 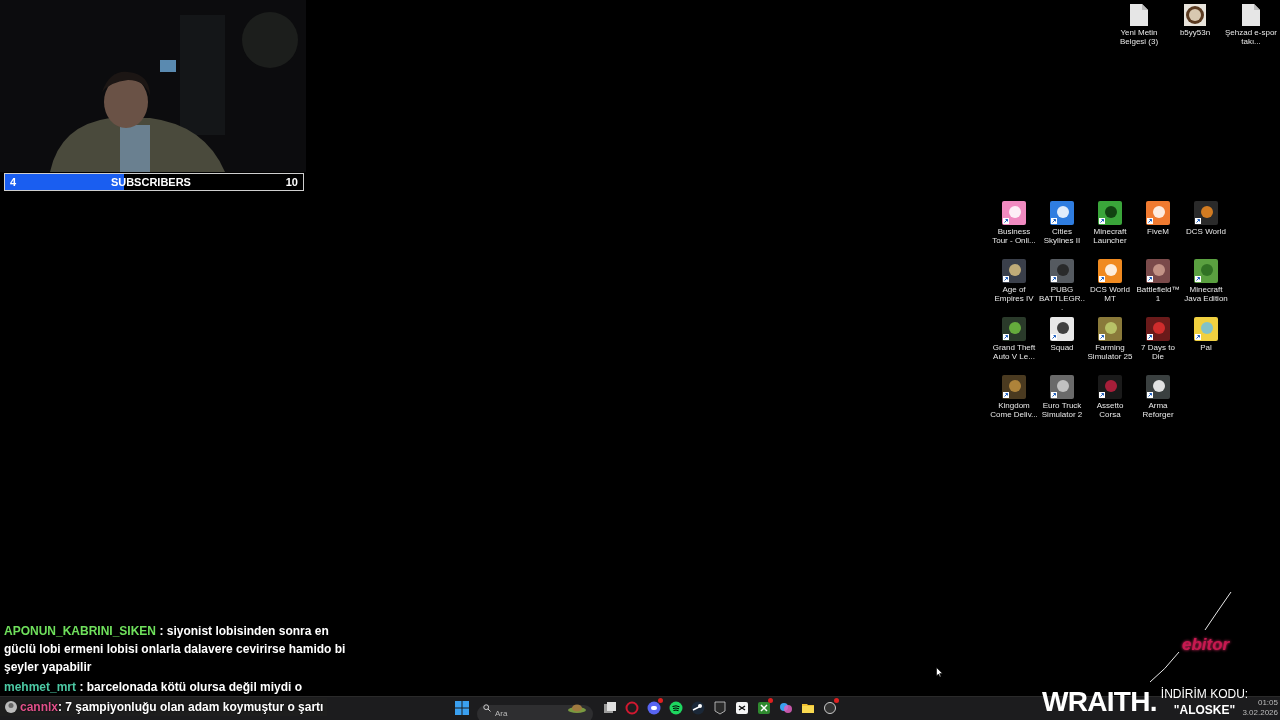 I want to click on shortcut-label: Squad, so click(x=1062, y=347).